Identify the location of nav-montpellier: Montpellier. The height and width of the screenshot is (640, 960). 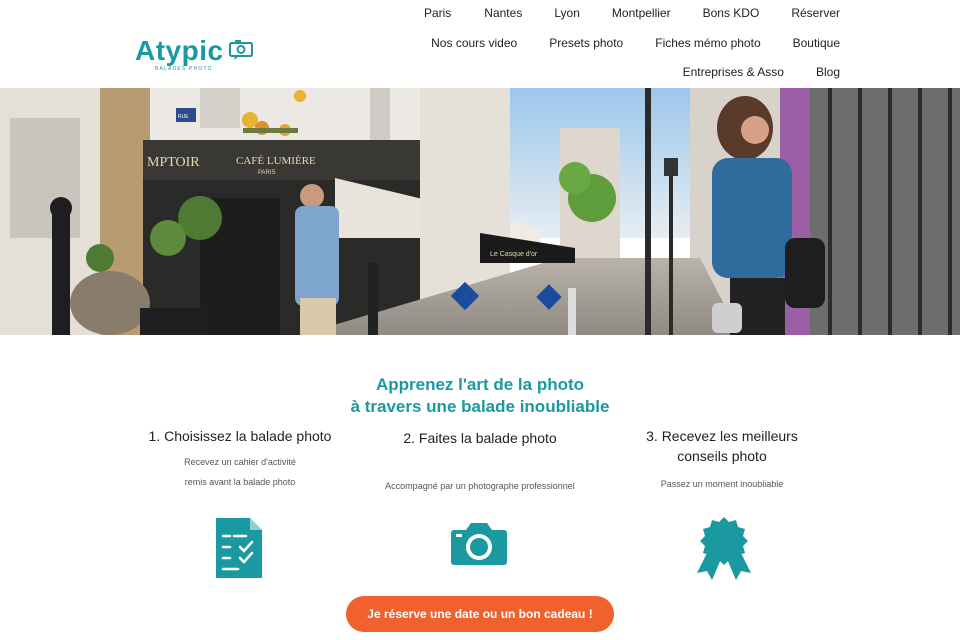
(641, 13).